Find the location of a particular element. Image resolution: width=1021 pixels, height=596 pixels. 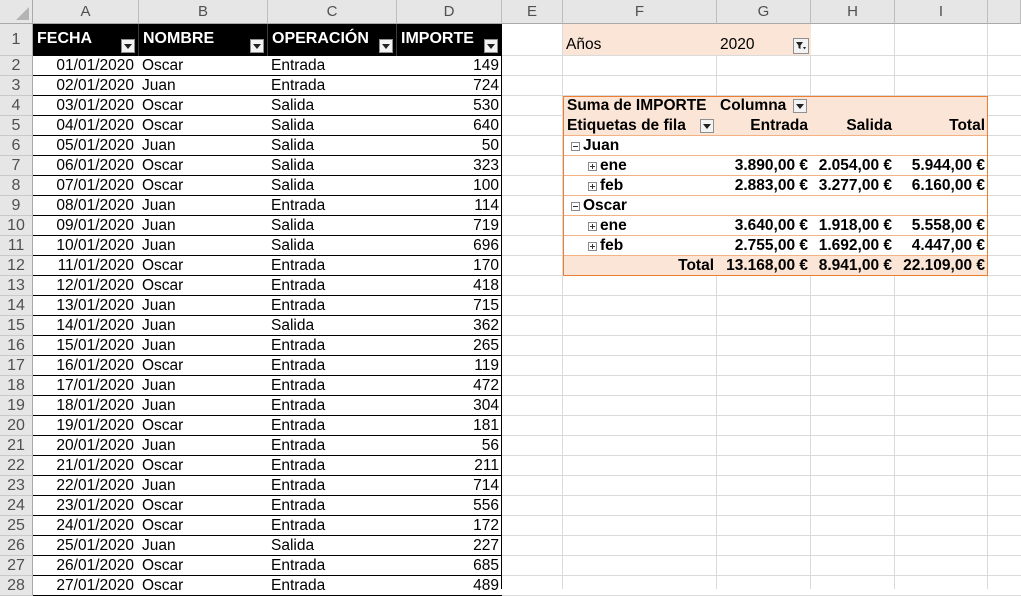

row-header-7: 7 is located at coordinates (16, 166).